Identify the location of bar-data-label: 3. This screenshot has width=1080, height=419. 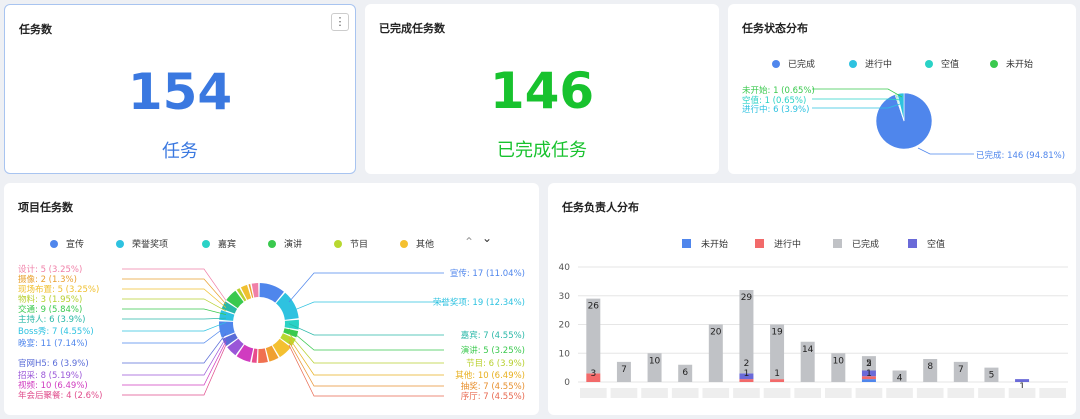
(593, 374).